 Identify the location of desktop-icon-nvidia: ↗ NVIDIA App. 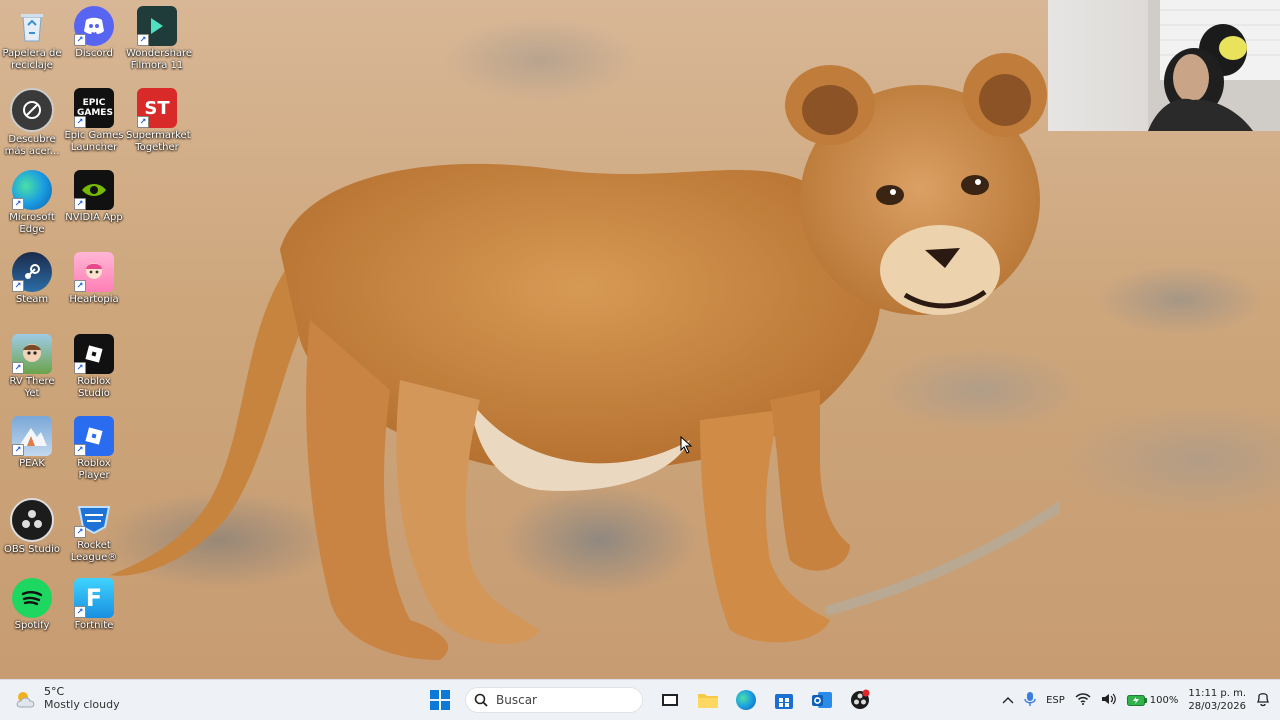
(94, 195).